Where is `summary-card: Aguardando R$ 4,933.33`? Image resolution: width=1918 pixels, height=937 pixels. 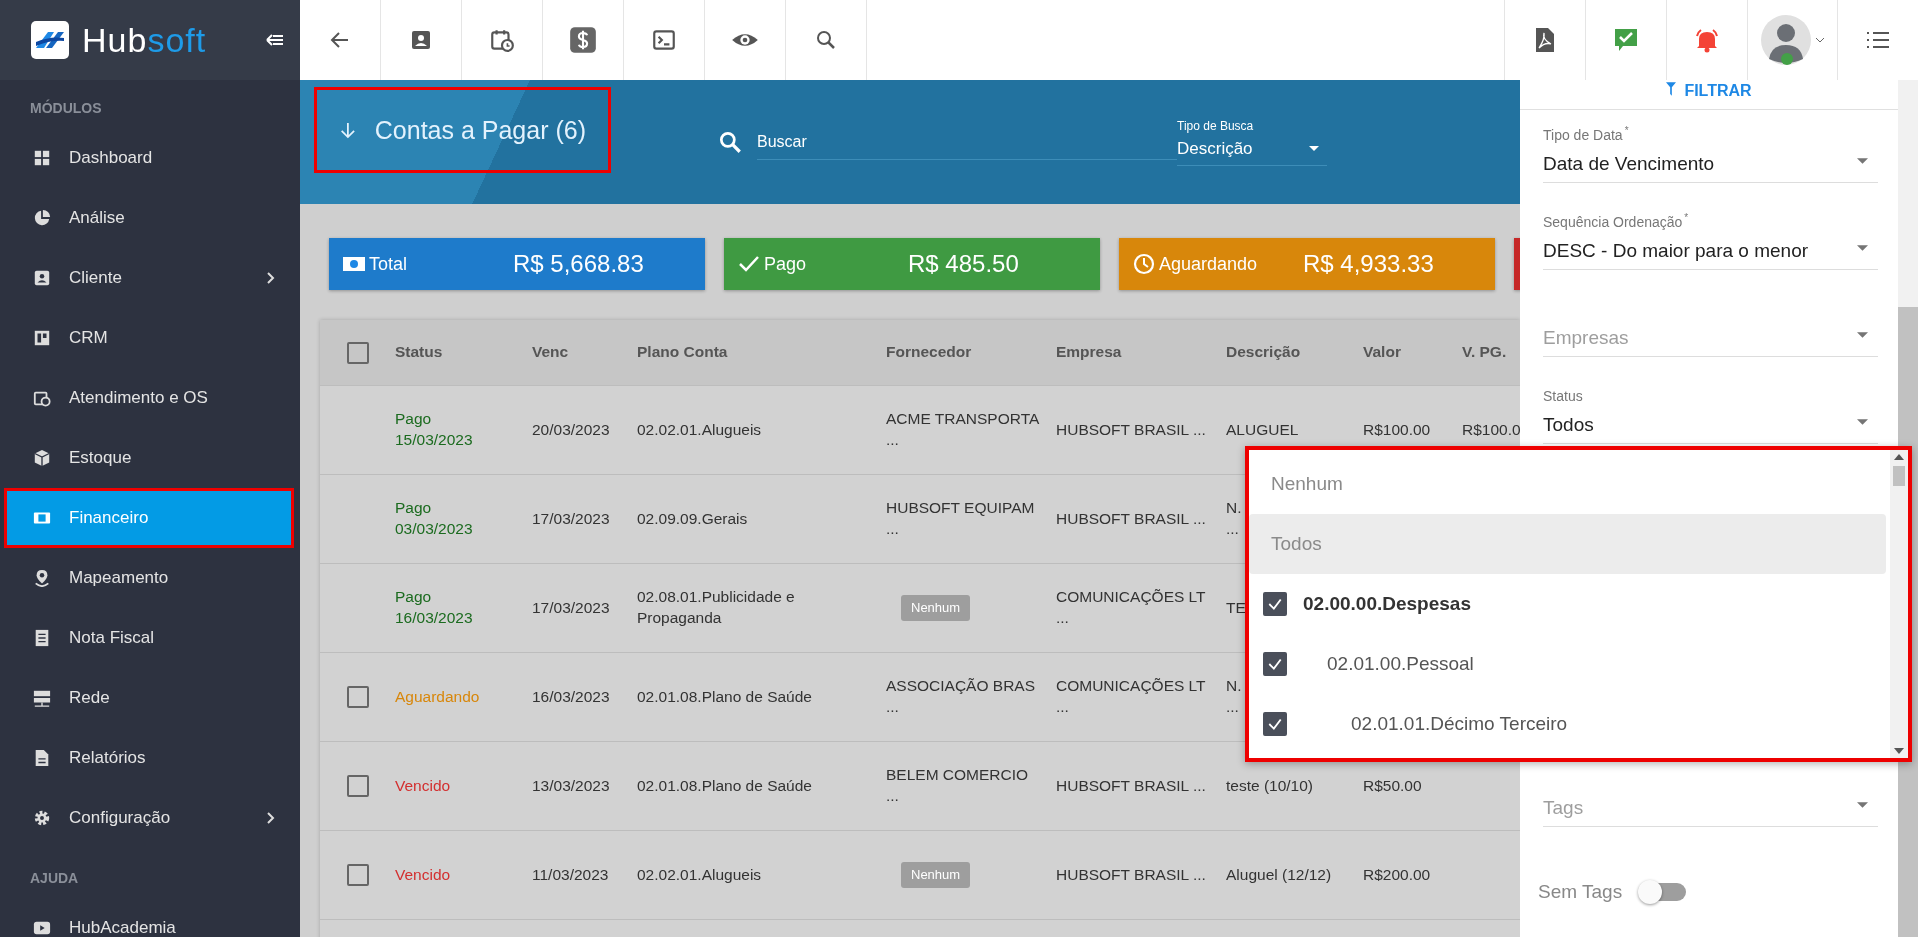
summary-card: Aguardando R$ 4,933.33 is located at coordinates (1307, 264).